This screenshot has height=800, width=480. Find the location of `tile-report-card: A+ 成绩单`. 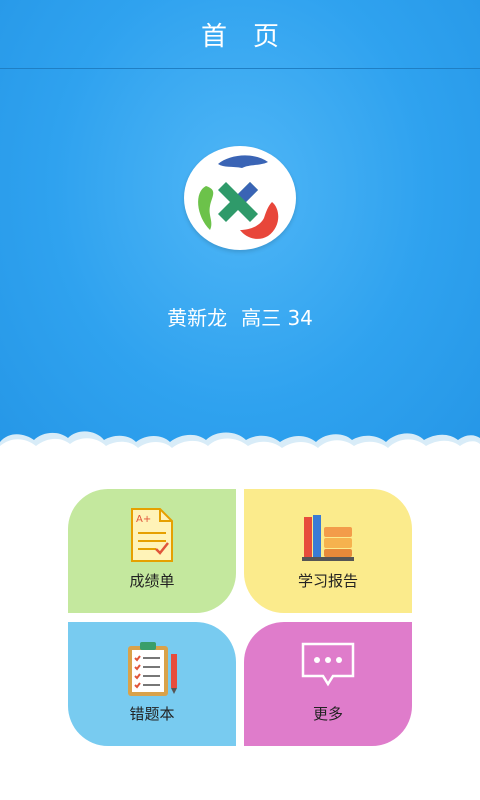

tile-report-card: A+ 成绩单 is located at coordinates (152, 551).